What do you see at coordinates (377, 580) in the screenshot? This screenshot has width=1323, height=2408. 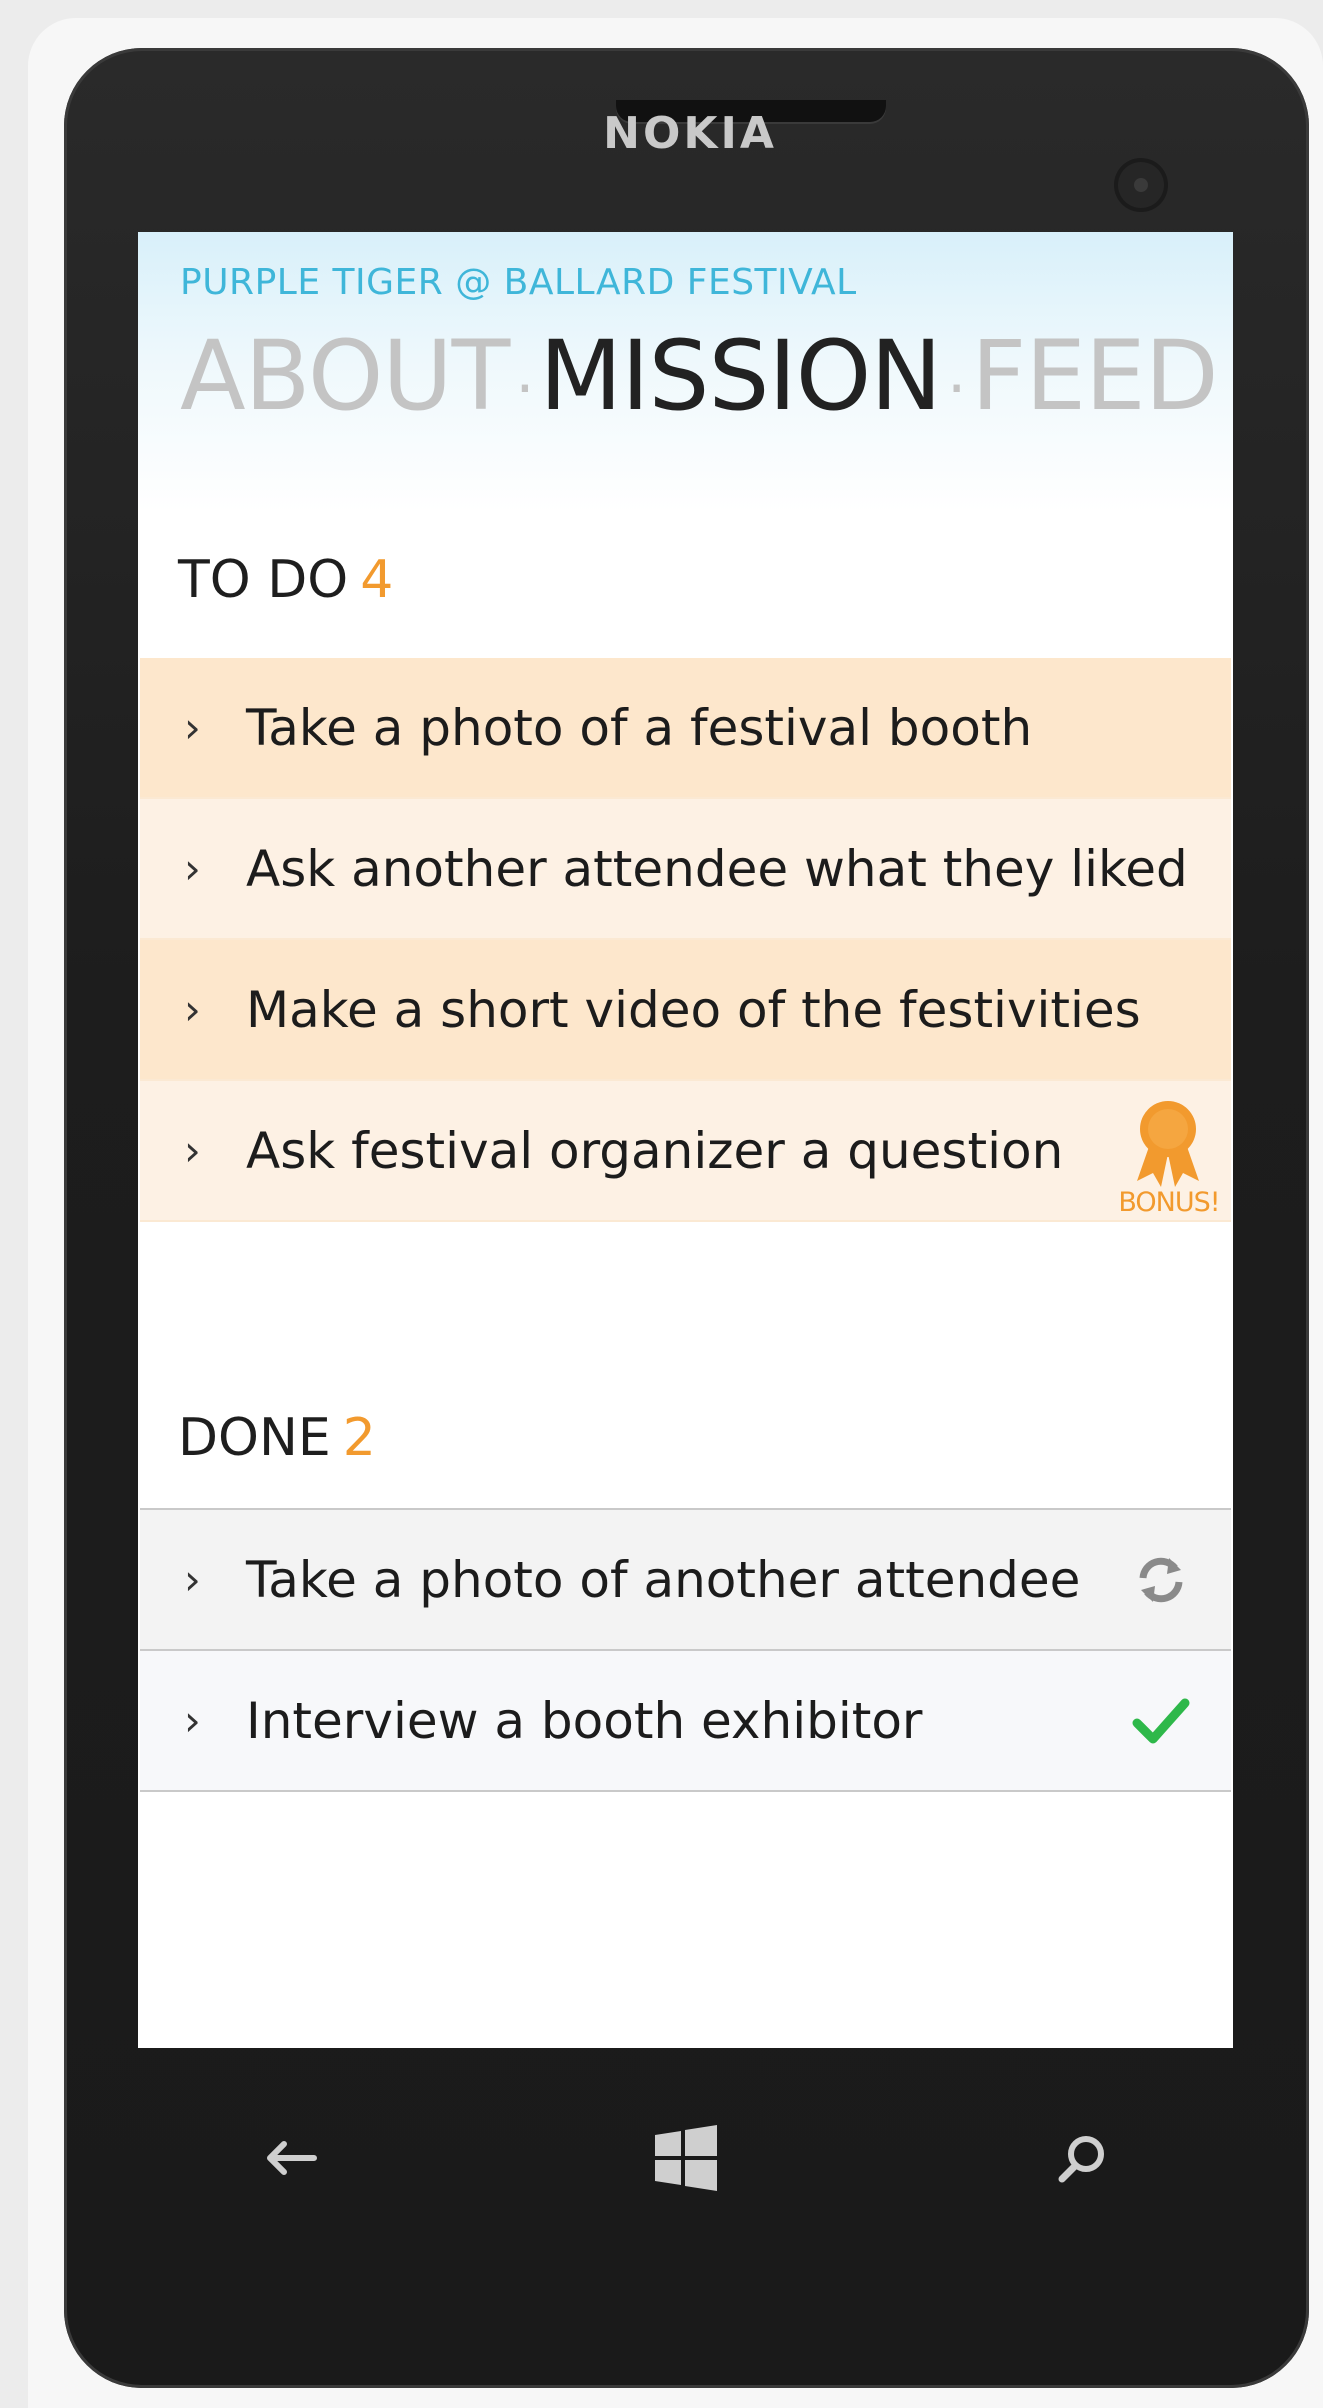 I see `todo-count: 4` at bounding box center [377, 580].